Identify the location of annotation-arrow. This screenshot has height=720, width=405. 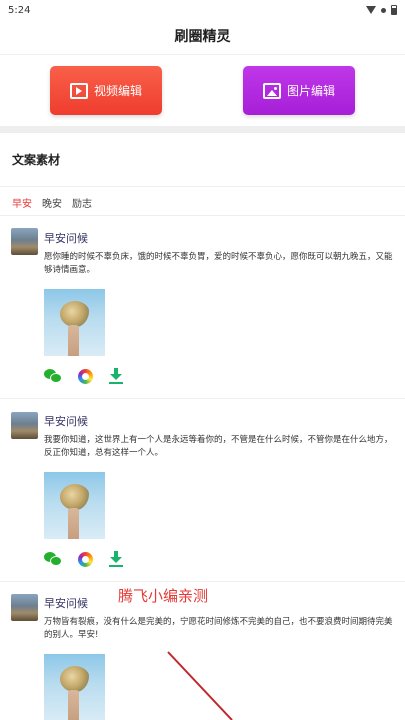
(200, 685).